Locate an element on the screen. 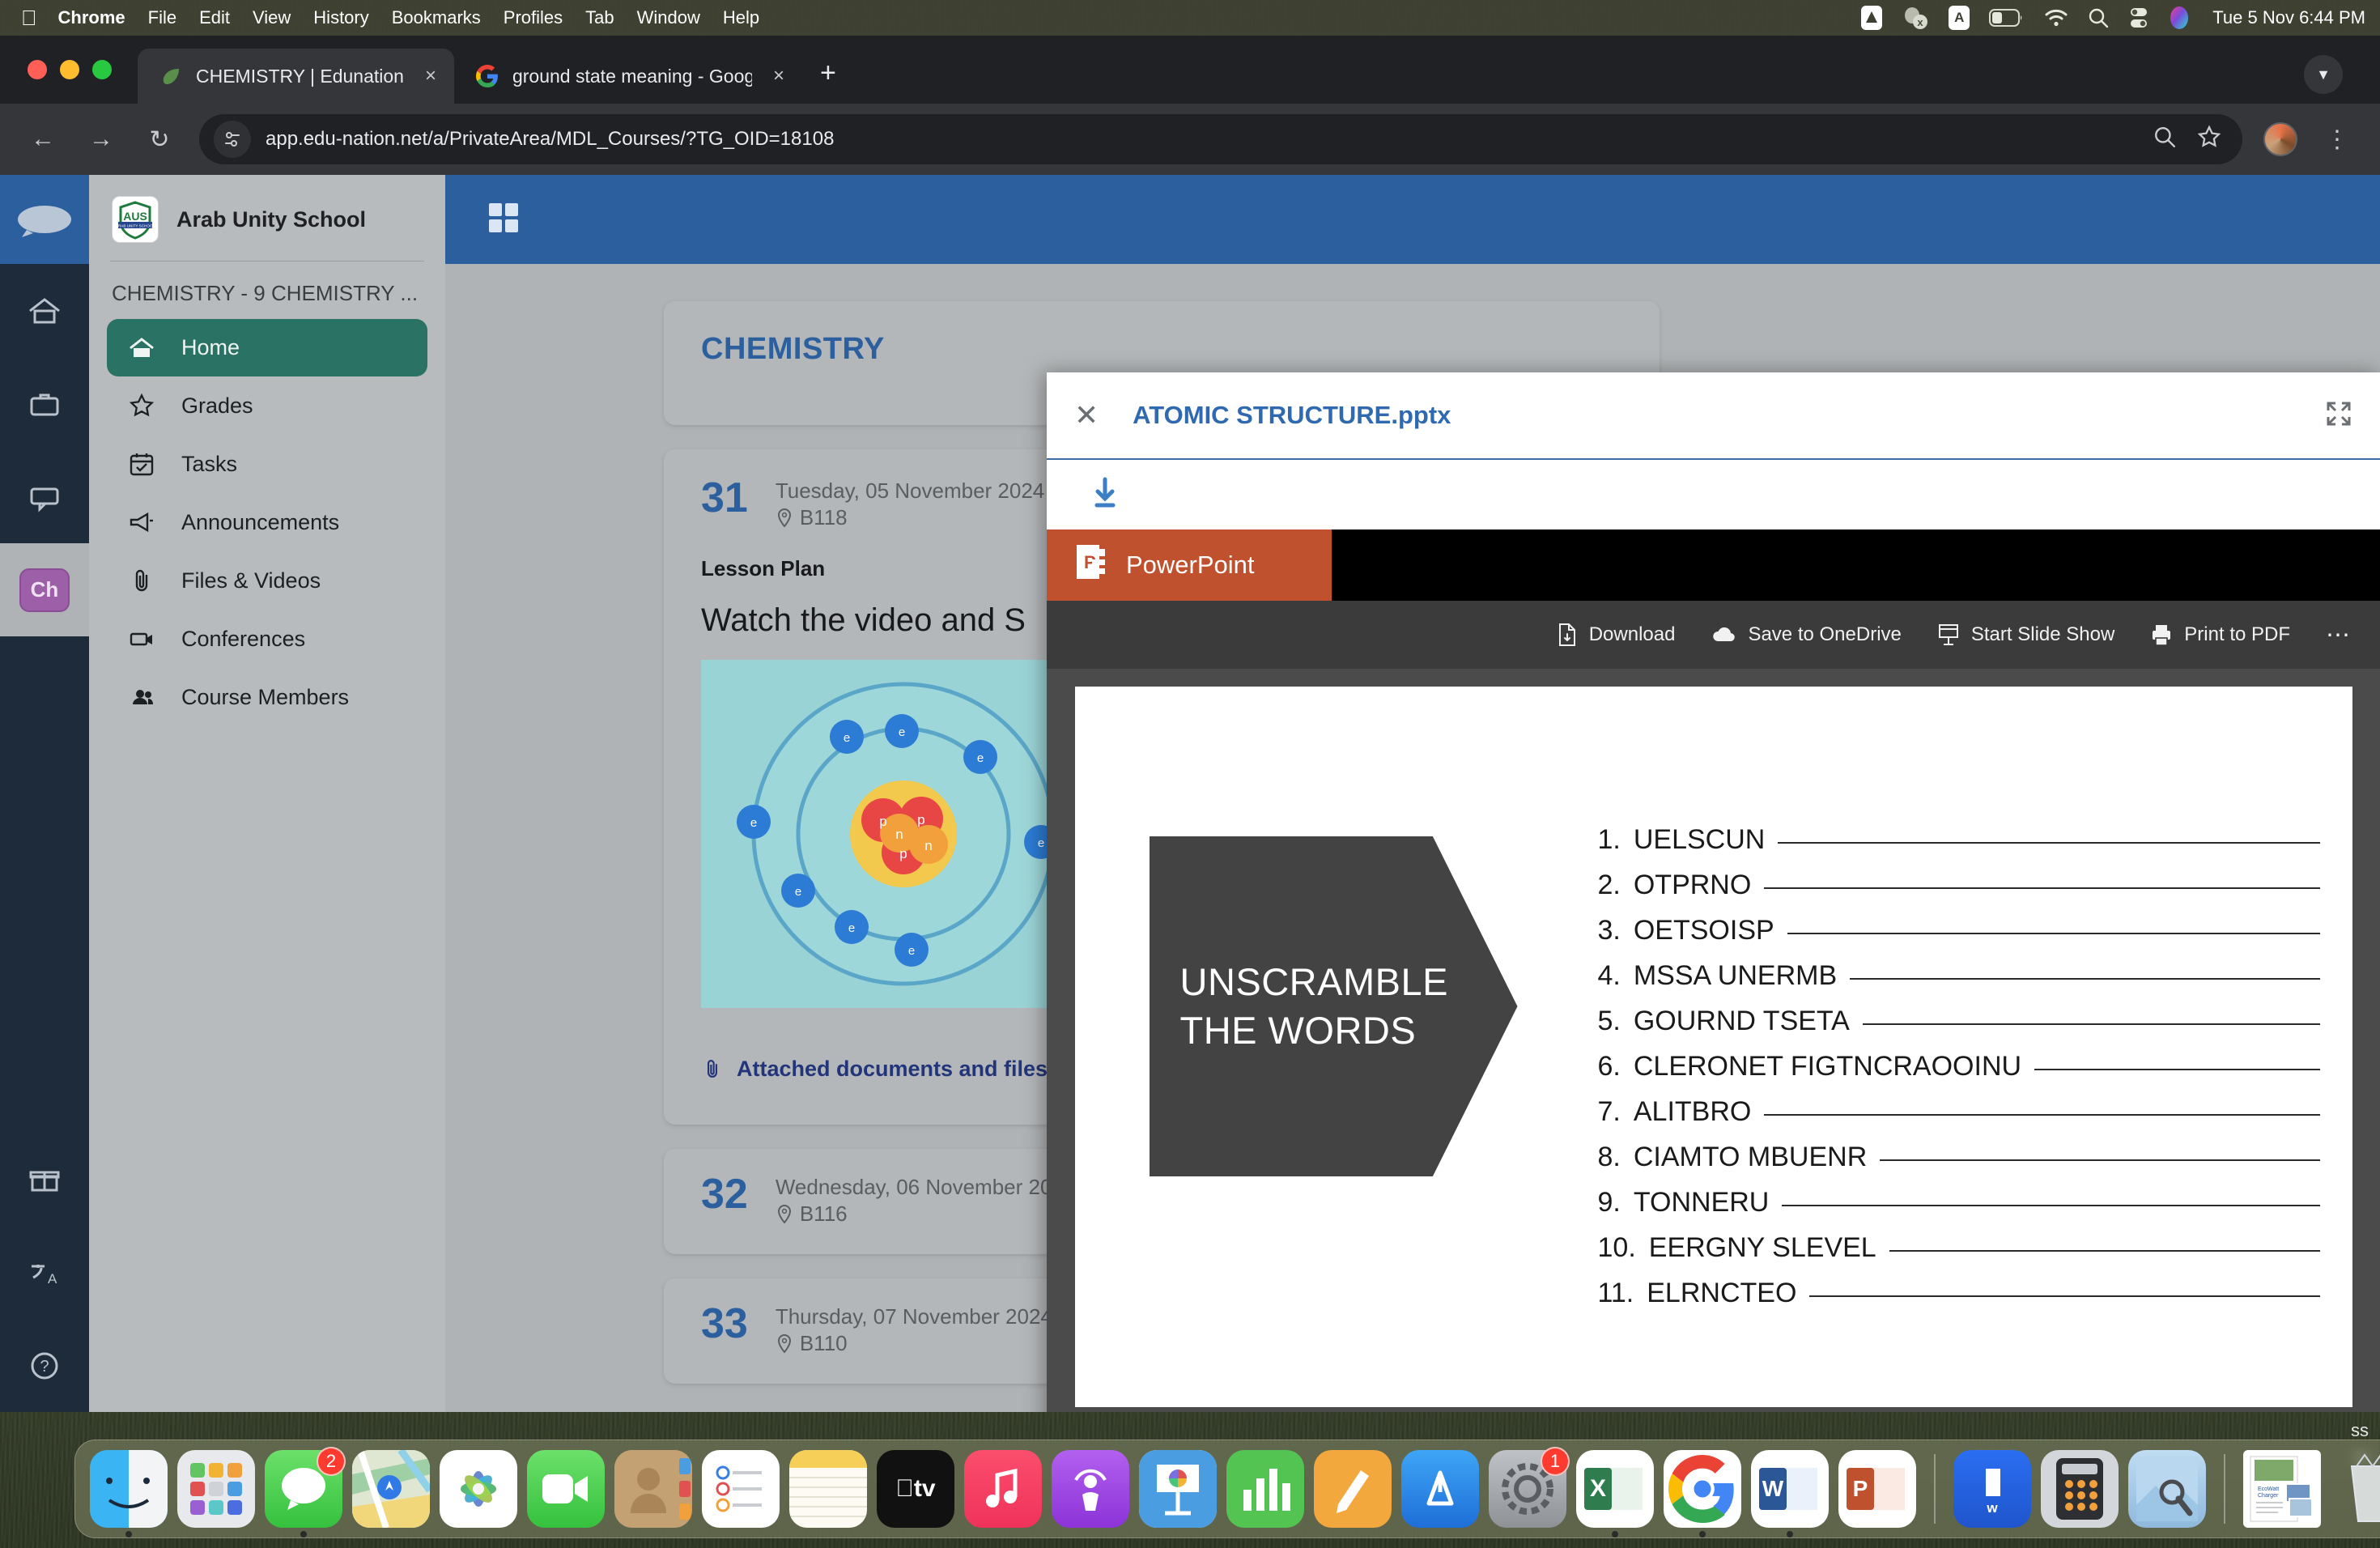 The width and height of the screenshot is (2380, 1548). dock-item-preview is located at coordinates (2167, 1489).